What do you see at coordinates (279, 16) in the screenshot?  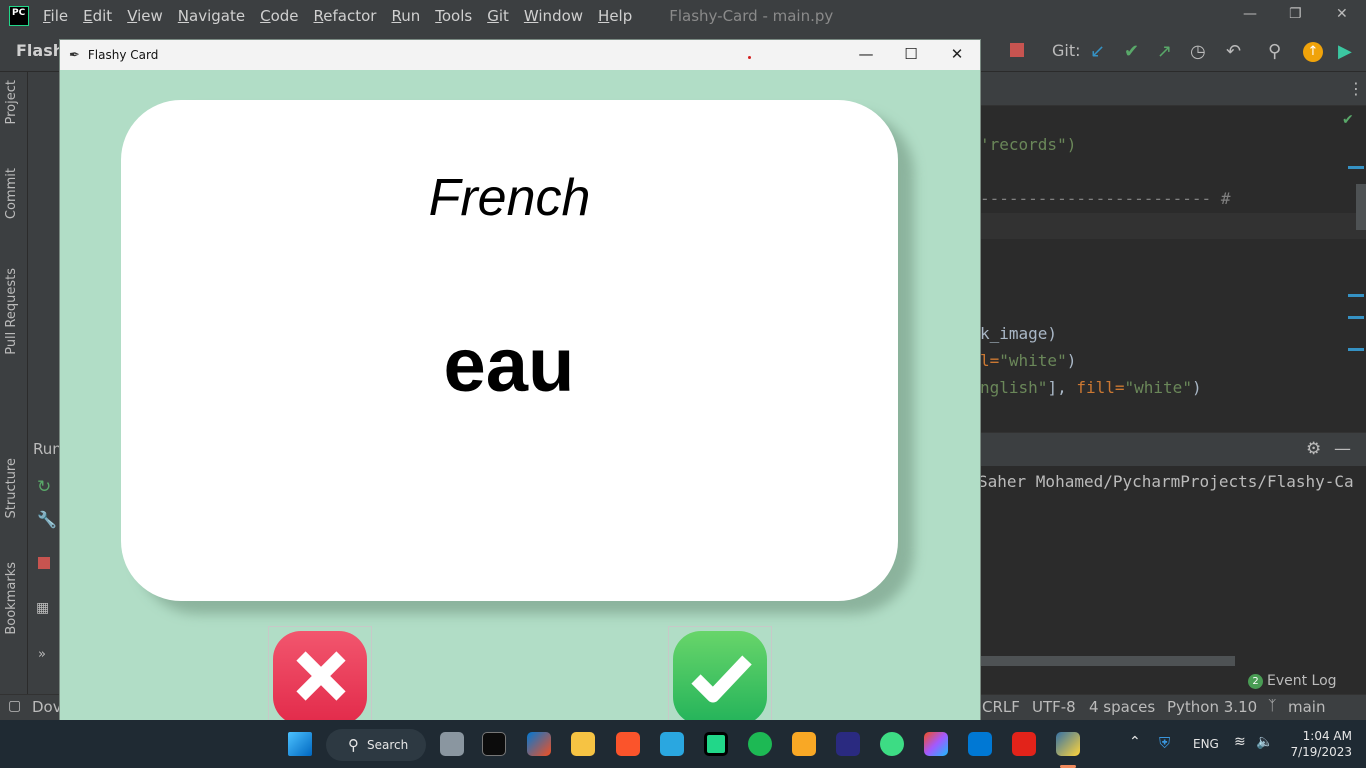 I see `menu-code: Code` at bounding box center [279, 16].